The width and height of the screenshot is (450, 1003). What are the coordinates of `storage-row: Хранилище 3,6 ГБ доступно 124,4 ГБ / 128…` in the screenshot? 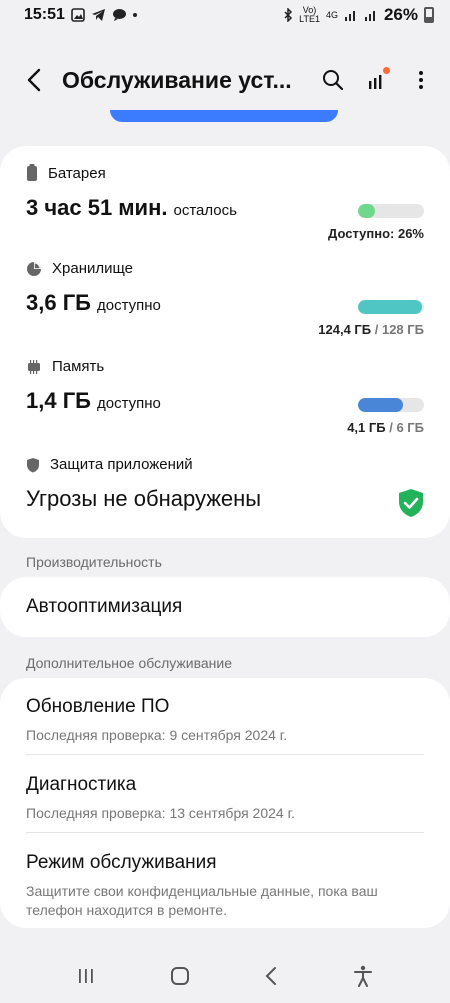 It's located at (225, 300).